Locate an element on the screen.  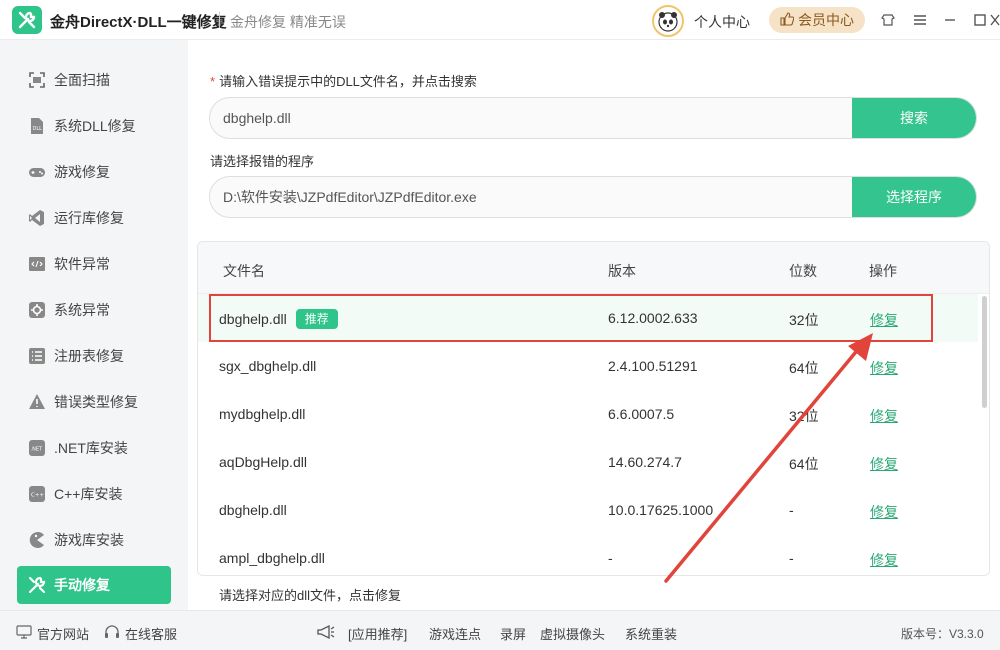
sidebar-item-label: 运行库修复 is located at coordinates (89, 218).